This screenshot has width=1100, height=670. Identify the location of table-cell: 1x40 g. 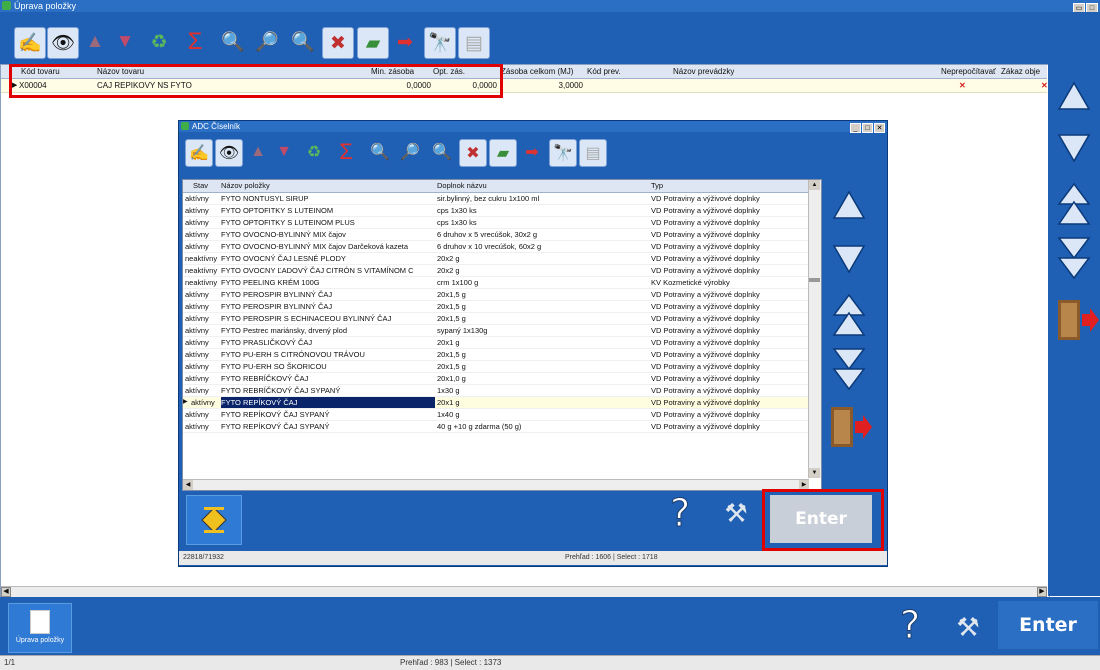
(543, 414).